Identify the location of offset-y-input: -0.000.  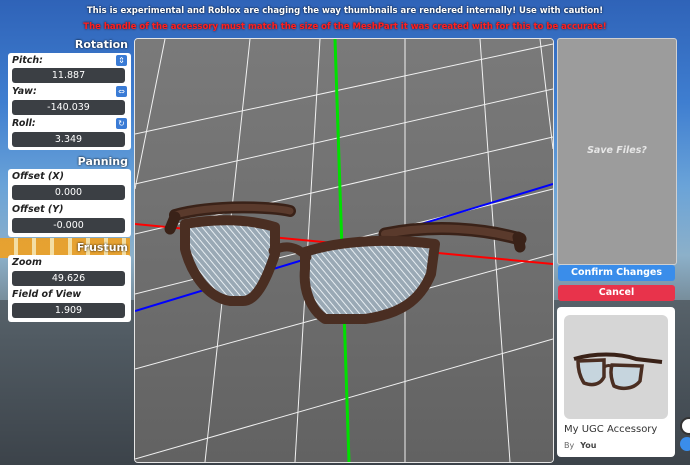
(68, 225).